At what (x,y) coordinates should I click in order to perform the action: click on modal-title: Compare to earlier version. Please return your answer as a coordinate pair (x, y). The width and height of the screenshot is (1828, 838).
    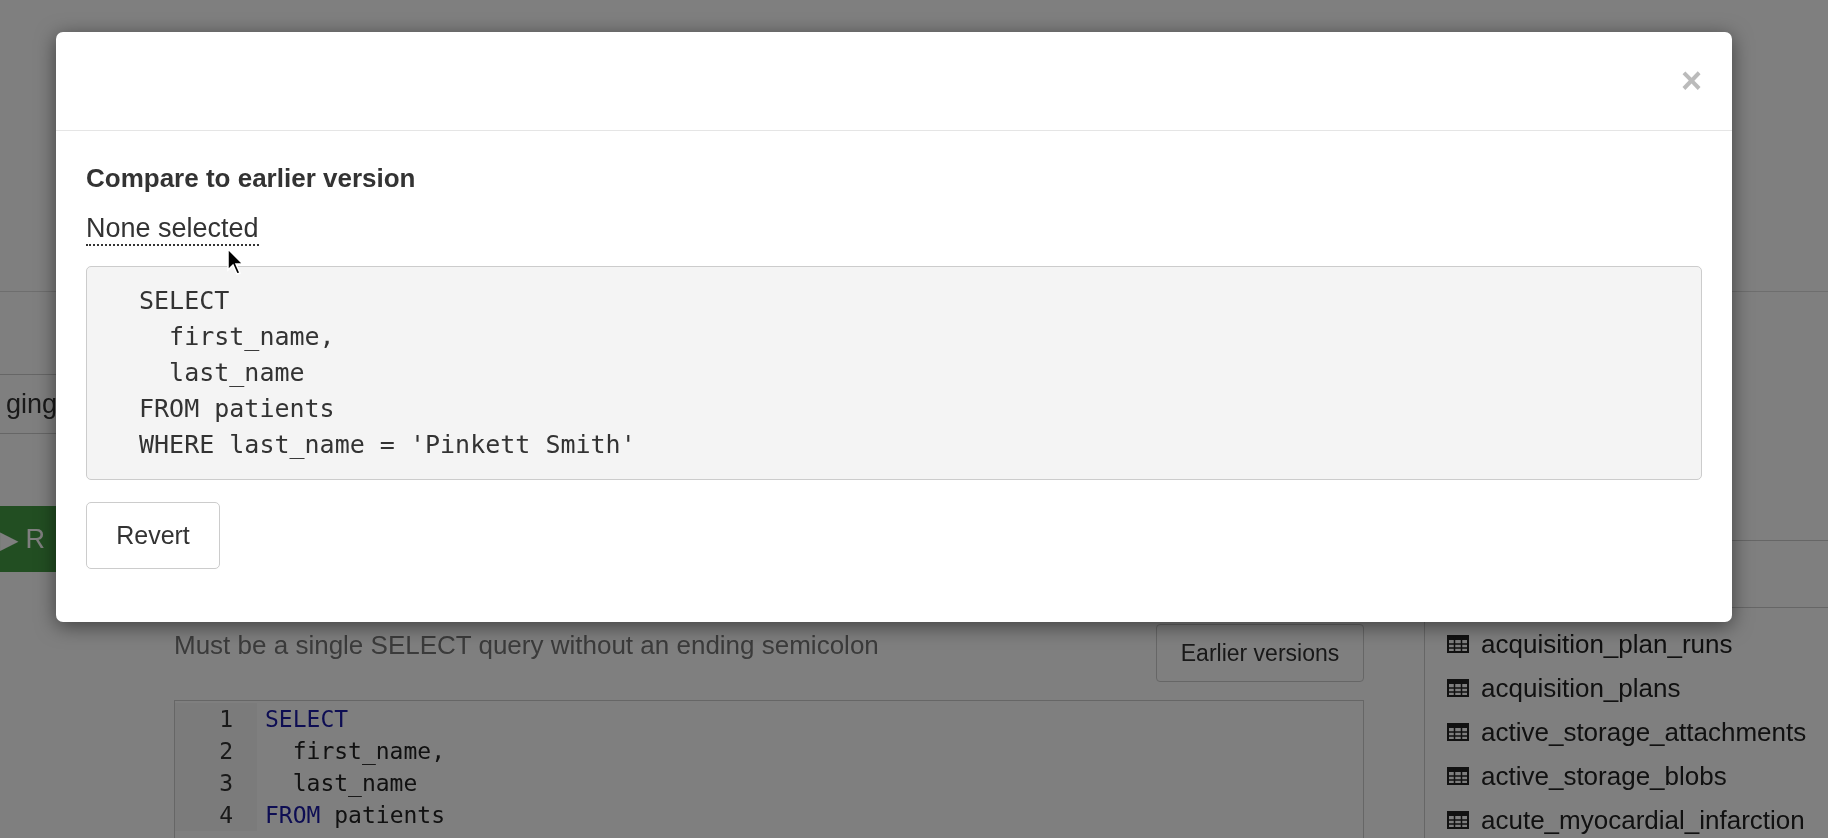
    Looking at the image, I should click on (251, 178).